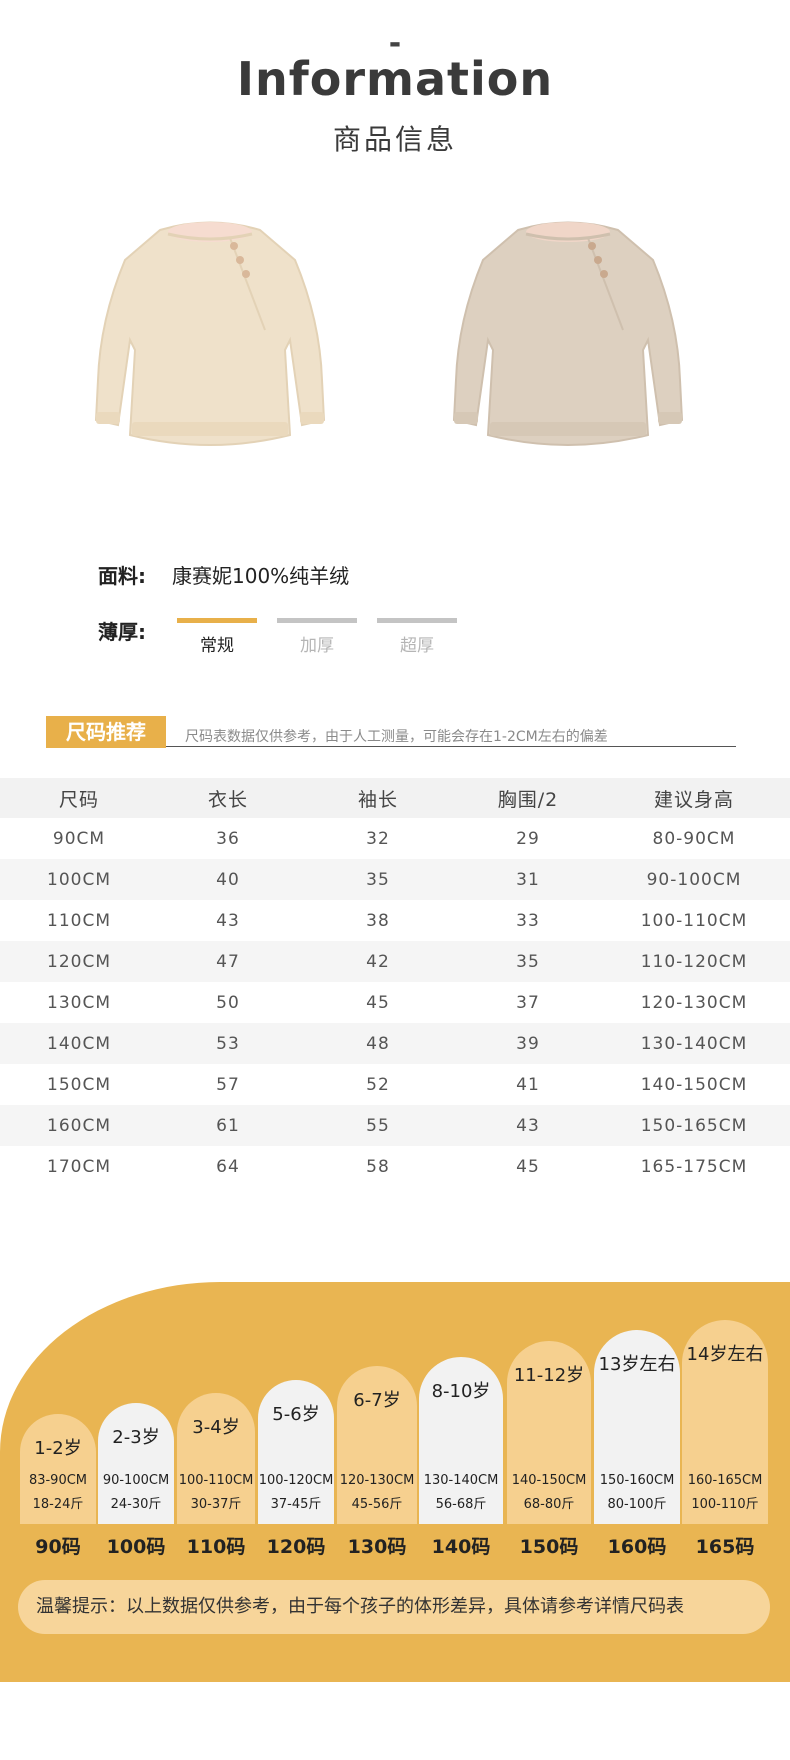 The image size is (790, 1760). Describe the element at coordinates (395, 879) in the screenshot. I see `table-row: 100CM 40 35 31 90-100CM` at that location.